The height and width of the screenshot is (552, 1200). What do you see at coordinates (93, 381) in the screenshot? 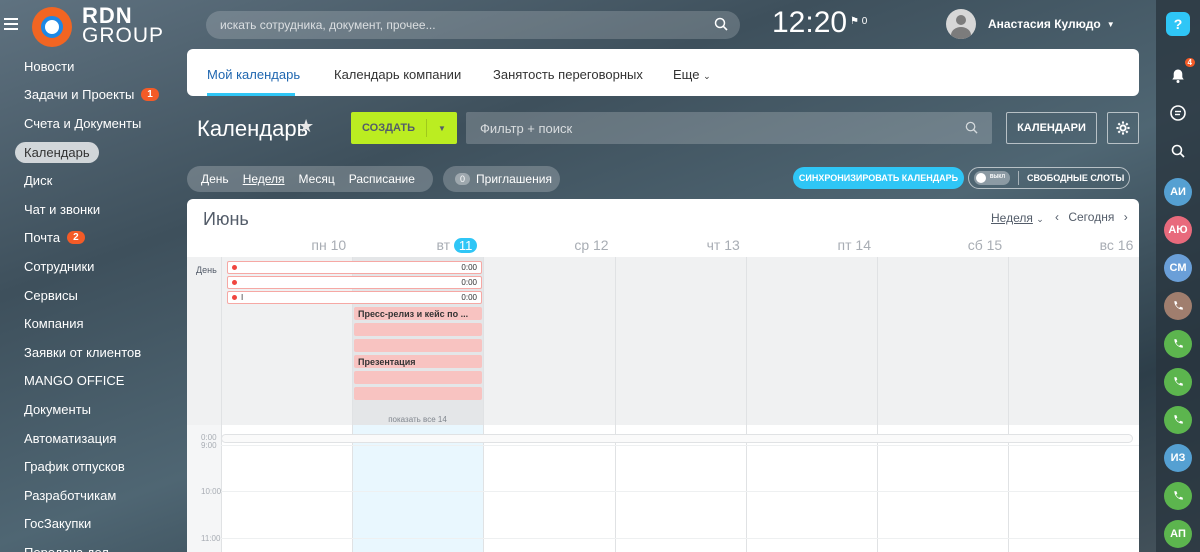
I see `sidebar-item: MANGO OFFICE` at bounding box center [93, 381].